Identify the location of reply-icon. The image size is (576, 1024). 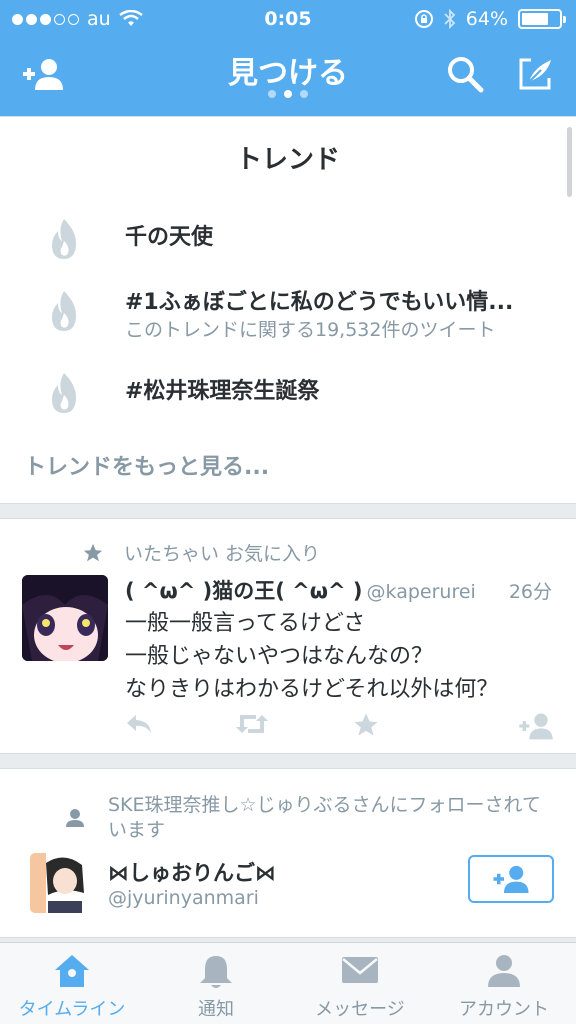
(139, 724).